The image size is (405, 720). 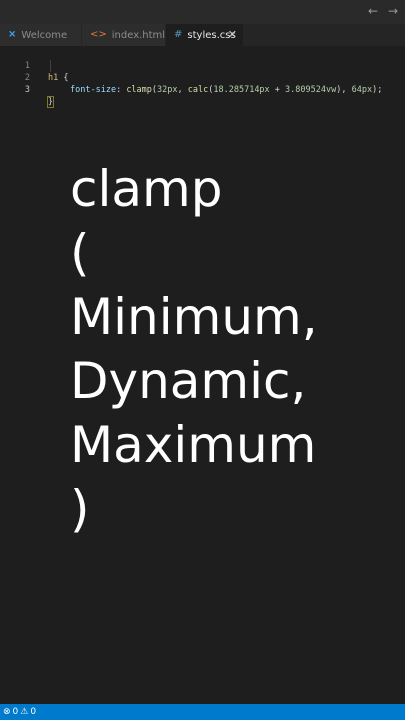 I want to click on calc-base-value: 18.285714px, so click(x=241, y=90).